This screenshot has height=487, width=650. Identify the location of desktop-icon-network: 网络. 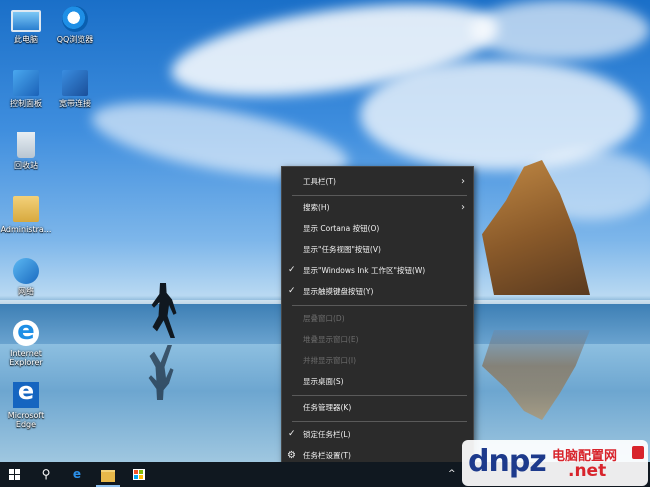
(26, 277).